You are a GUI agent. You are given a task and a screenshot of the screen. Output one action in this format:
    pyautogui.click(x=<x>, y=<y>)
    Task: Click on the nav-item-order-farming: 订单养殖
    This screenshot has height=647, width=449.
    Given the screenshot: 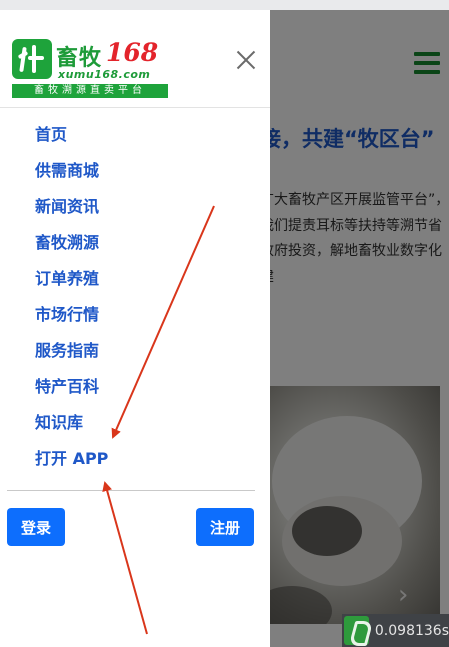 What is the action you would take?
    pyautogui.click(x=135, y=279)
    